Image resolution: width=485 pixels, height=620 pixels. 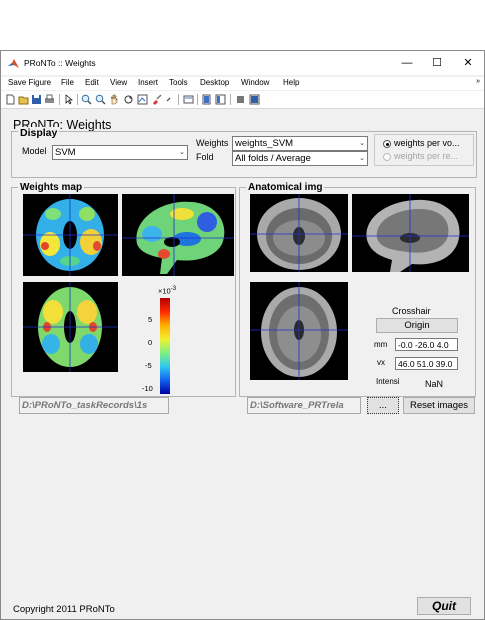 I want to click on link-icon, so click(x=168, y=99).